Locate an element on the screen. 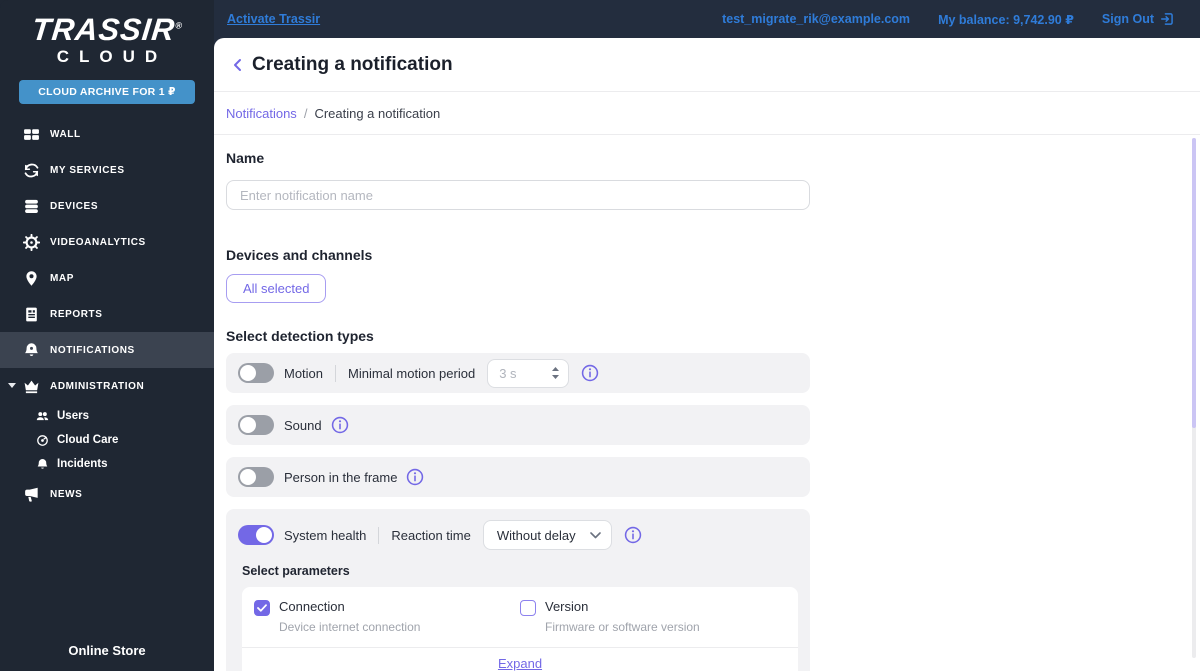 Image resolution: width=1200 pixels, height=671 pixels. map-icon is located at coordinates (31, 278).